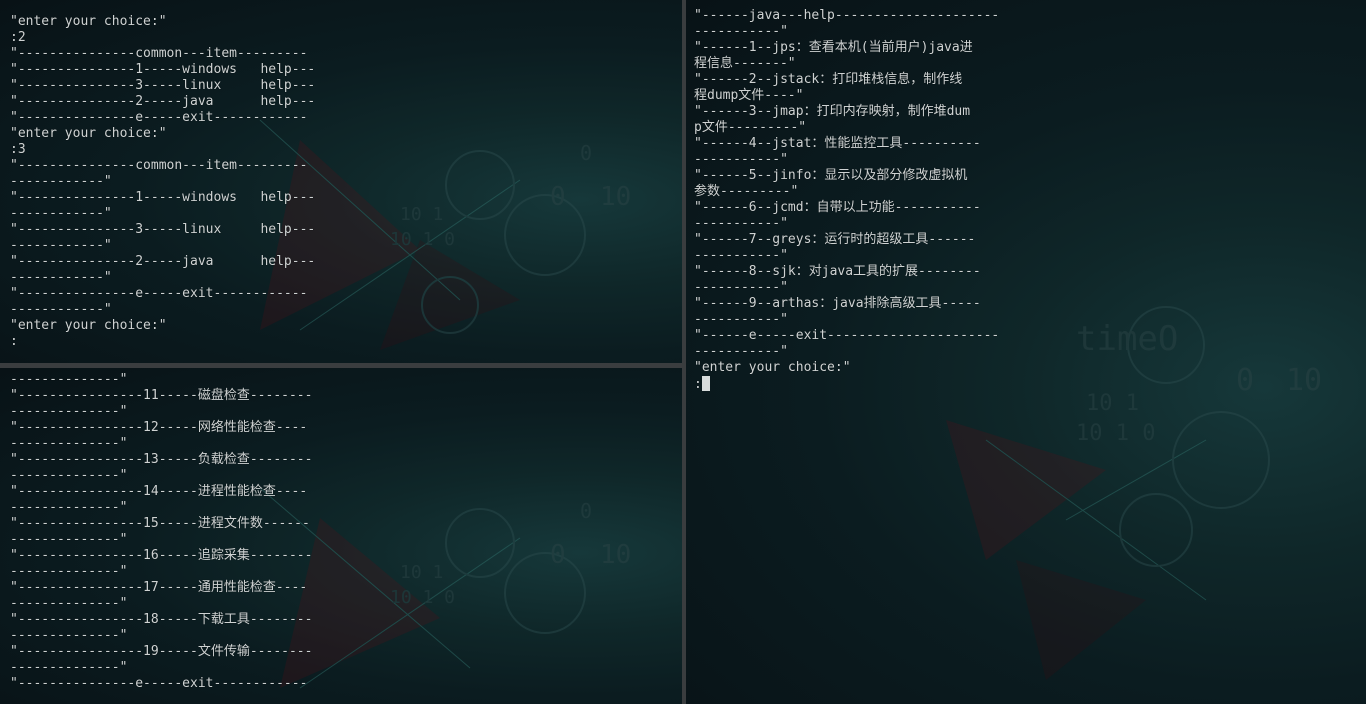 The height and width of the screenshot is (704, 1366). Describe the element at coordinates (837, 207) in the screenshot. I see `terminal-line: "------6--jcmd：自带以上功能-----------` at that location.